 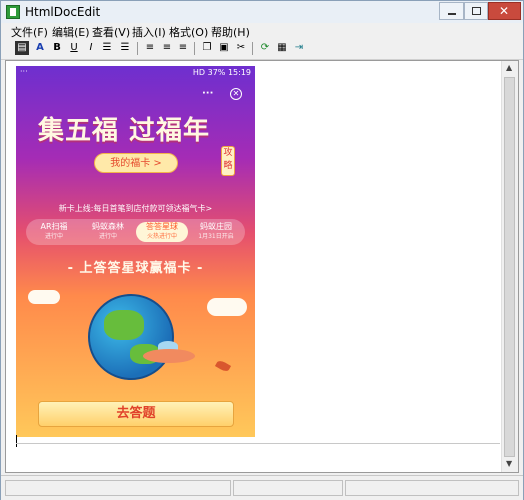 I want to click on ufo-illustration, so click(x=169, y=356).